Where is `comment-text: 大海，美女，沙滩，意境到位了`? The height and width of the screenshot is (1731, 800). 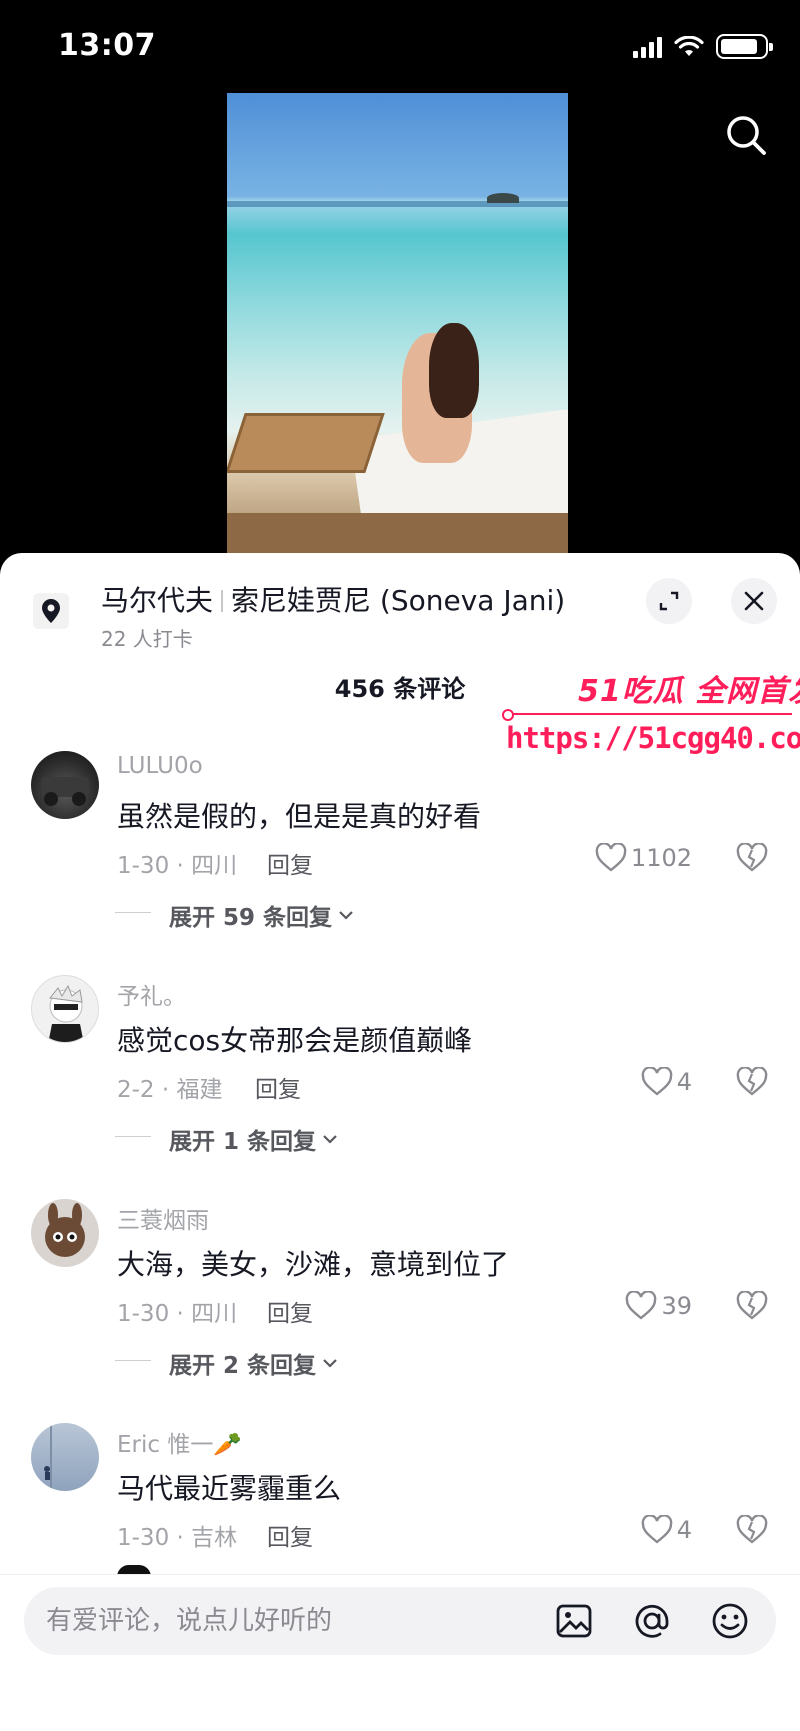
comment-text: 大海，美女，沙滩，意境到位了 is located at coordinates (313, 1264).